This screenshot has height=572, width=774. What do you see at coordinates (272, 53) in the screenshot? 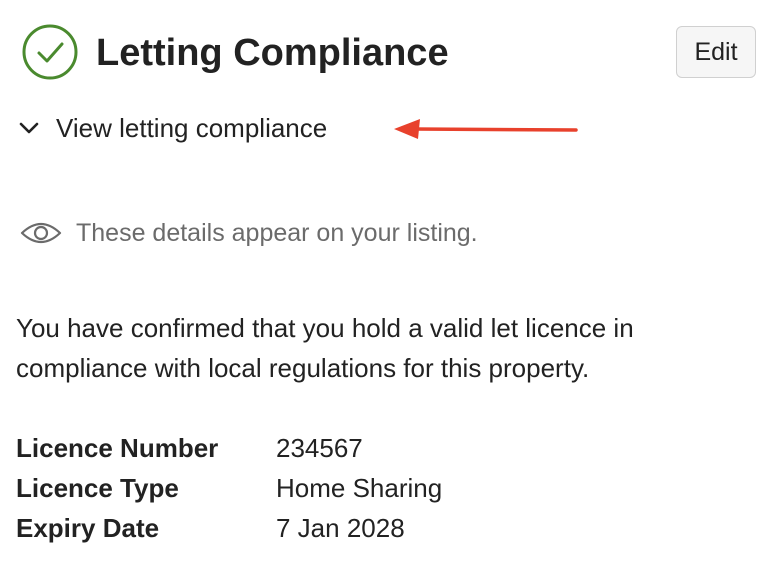
I see `page-title: Letting Compliance` at bounding box center [272, 53].